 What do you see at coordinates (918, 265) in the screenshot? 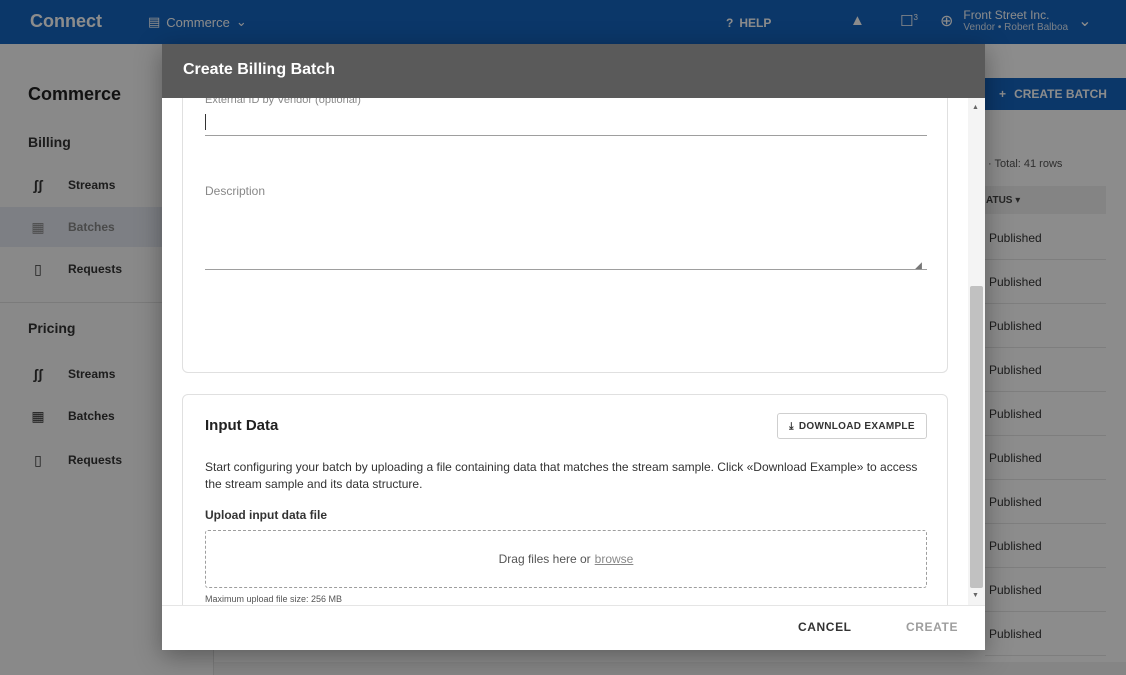
I see `resize-handle-icon: ◢` at bounding box center [918, 265].